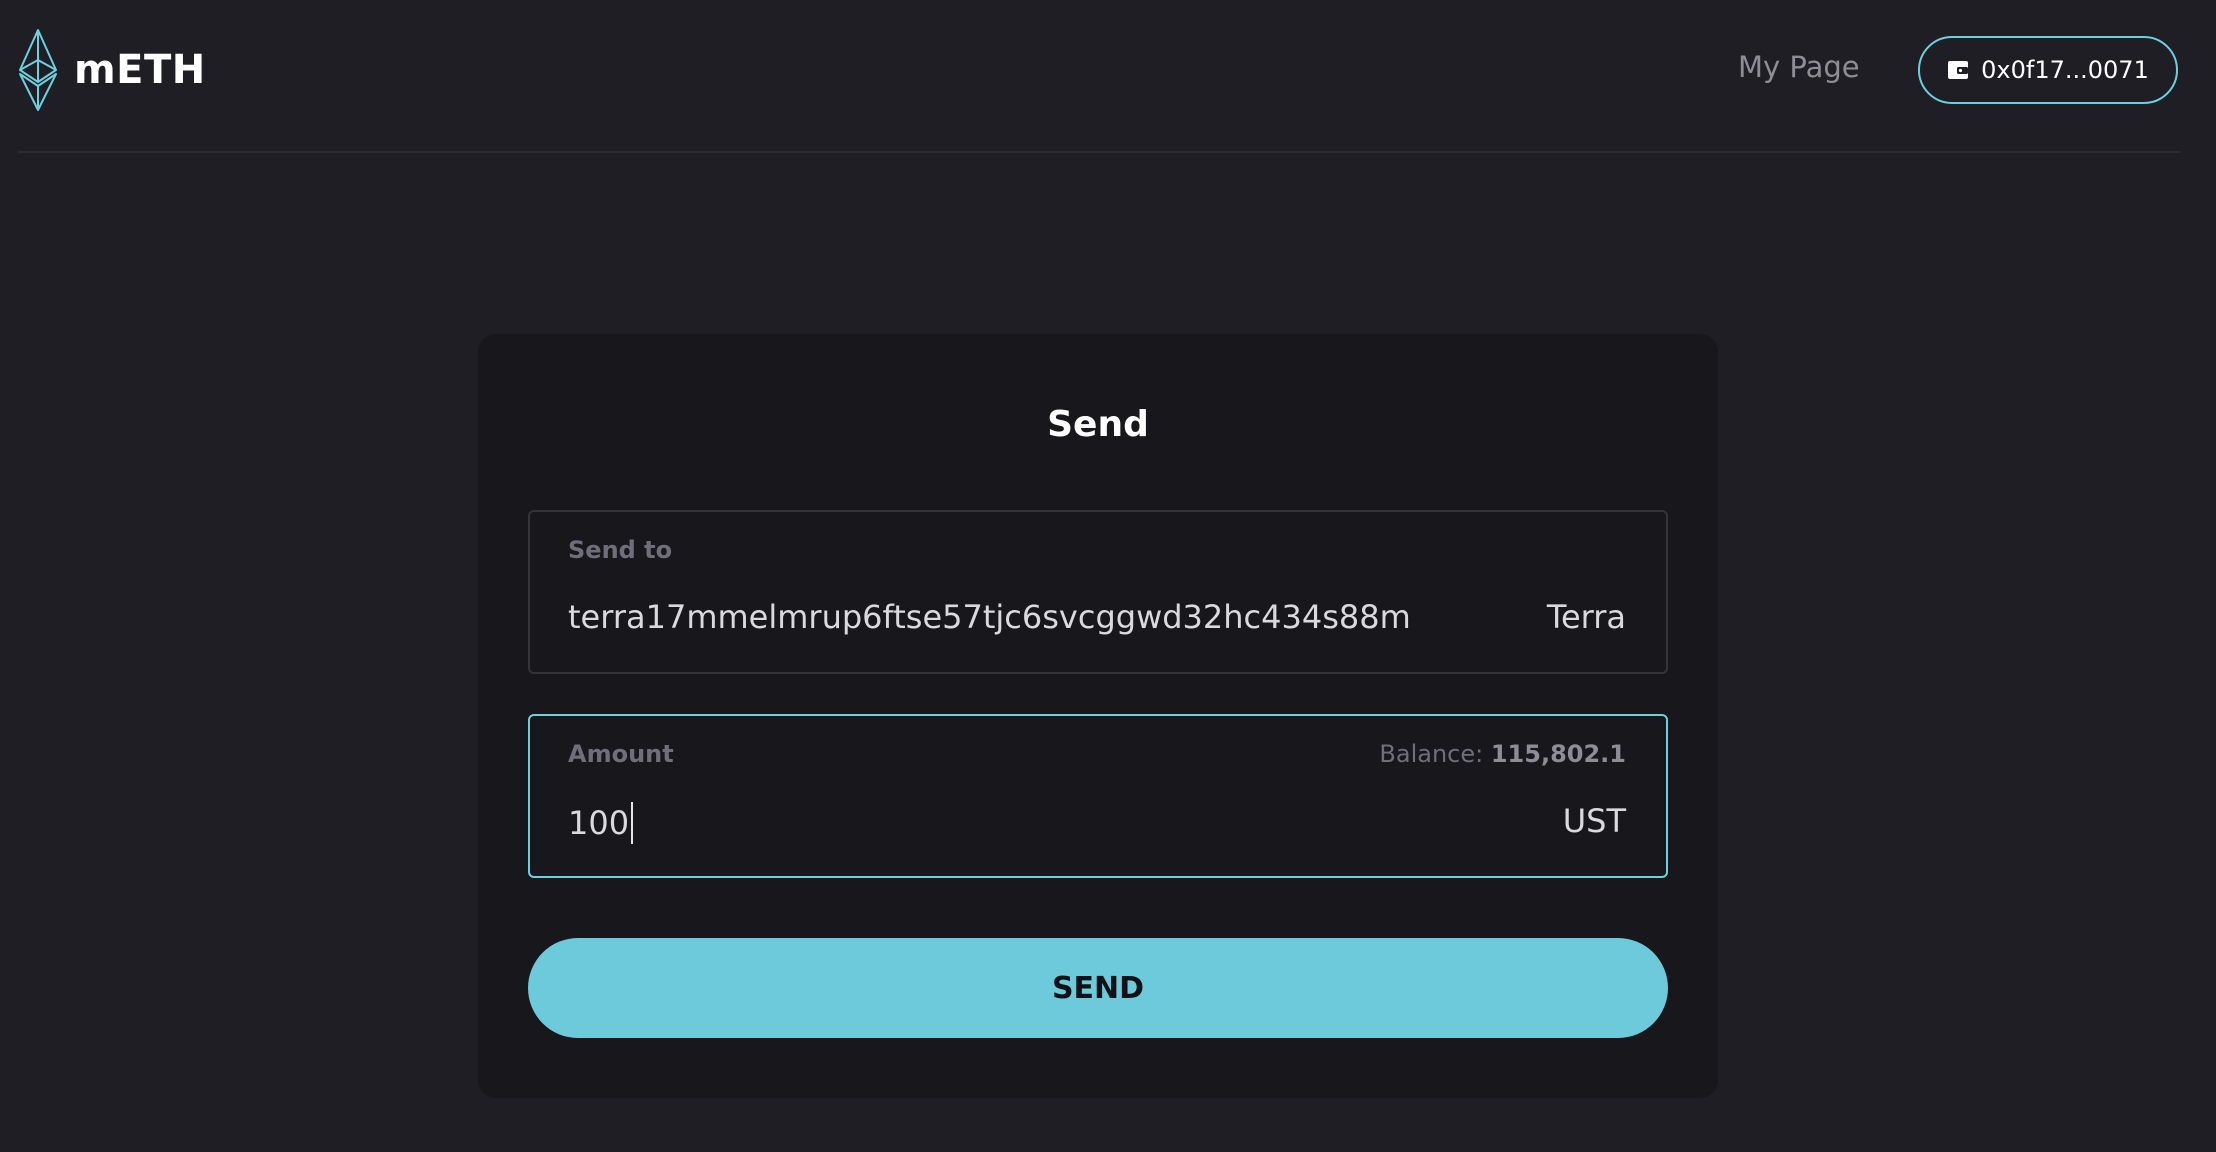  What do you see at coordinates (1431, 754) in the screenshot?
I see `balance-label: Balance:` at bounding box center [1431, 754].